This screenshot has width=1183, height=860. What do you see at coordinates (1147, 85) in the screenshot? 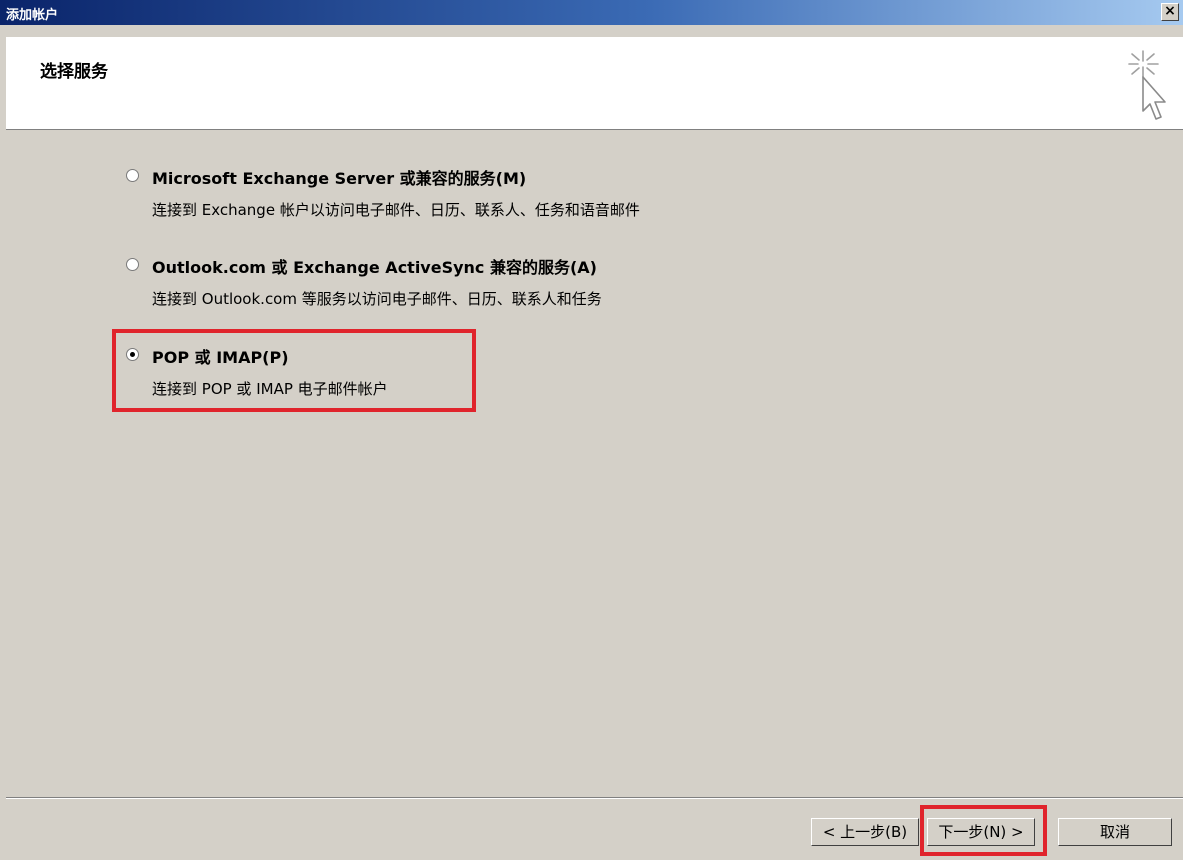
I see `wizard-cursor-icon` at bounding box center [1147, 85].